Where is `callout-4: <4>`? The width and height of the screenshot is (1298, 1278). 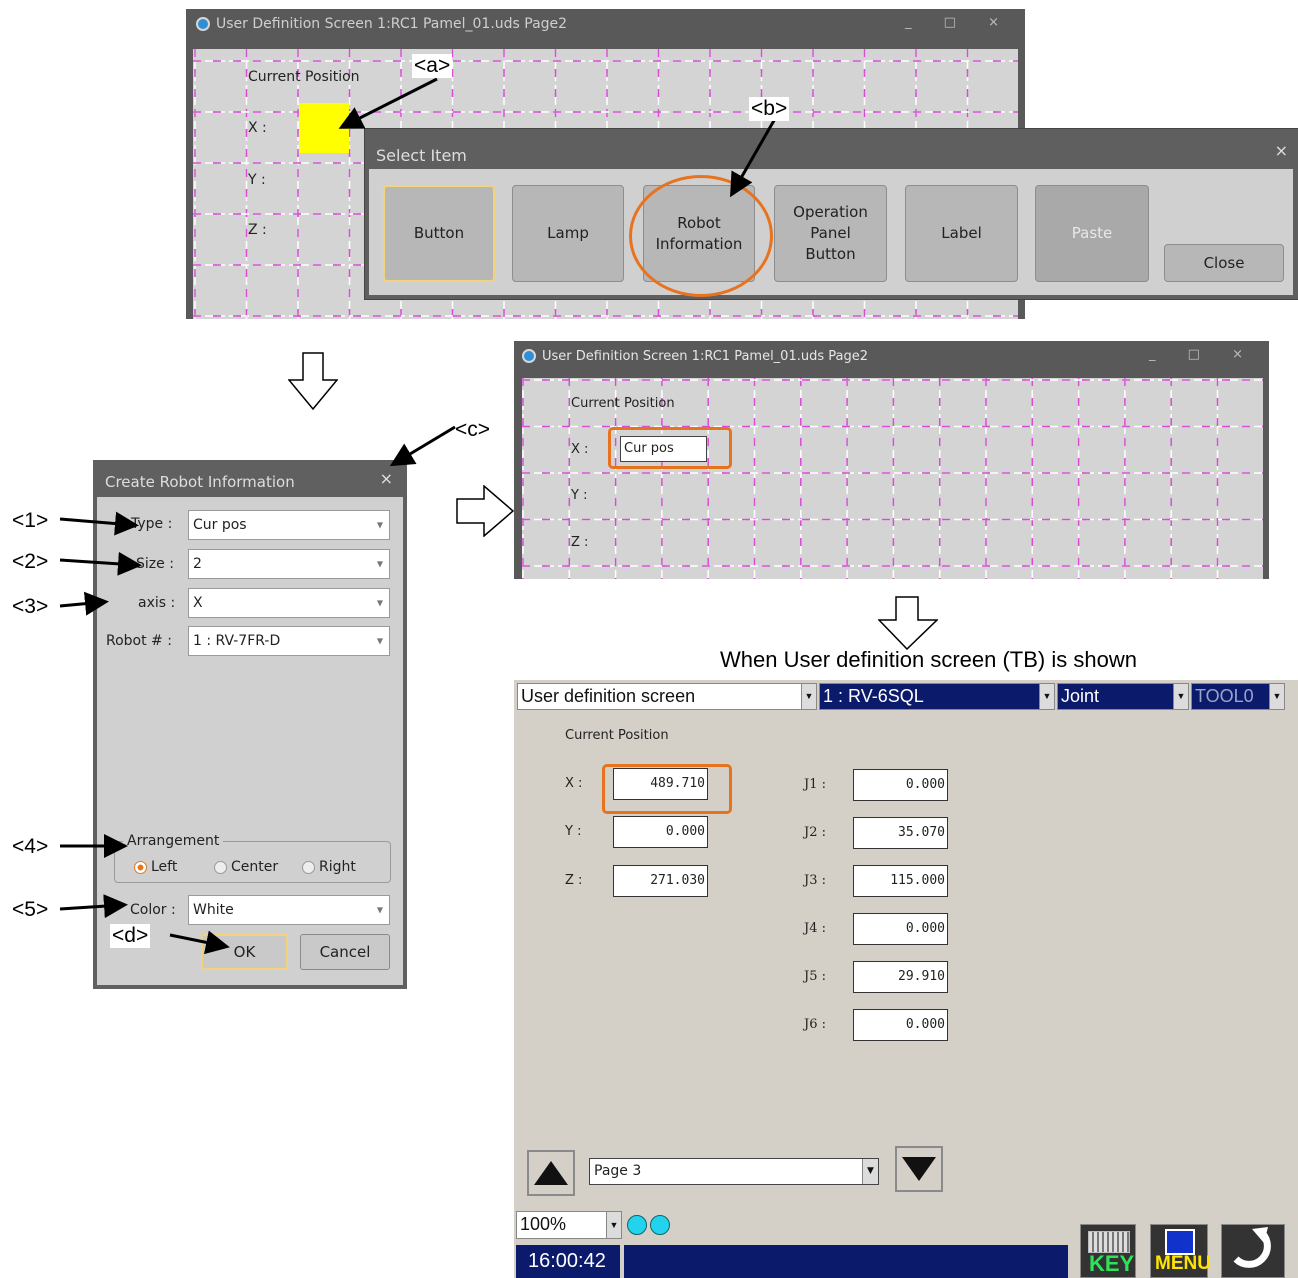
callout-4: <4> is located at coordinates (30, 846).